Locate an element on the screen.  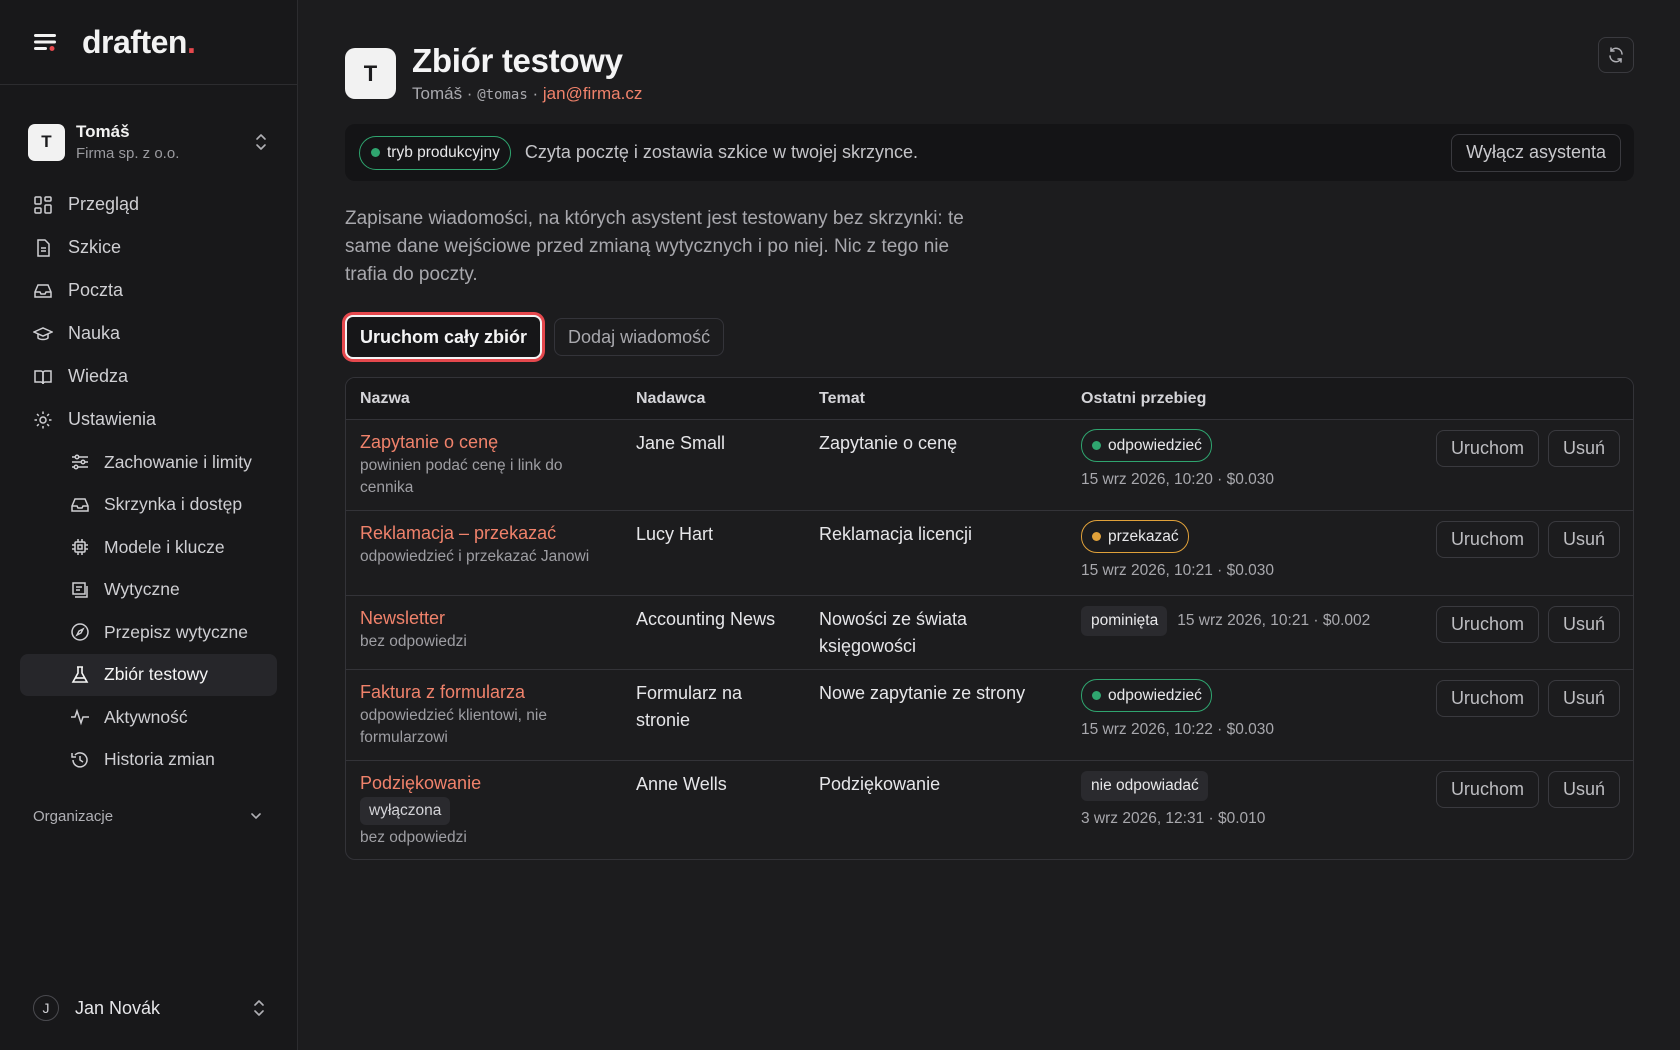
chevron-updown-icon is located at coordinates (261, 142).